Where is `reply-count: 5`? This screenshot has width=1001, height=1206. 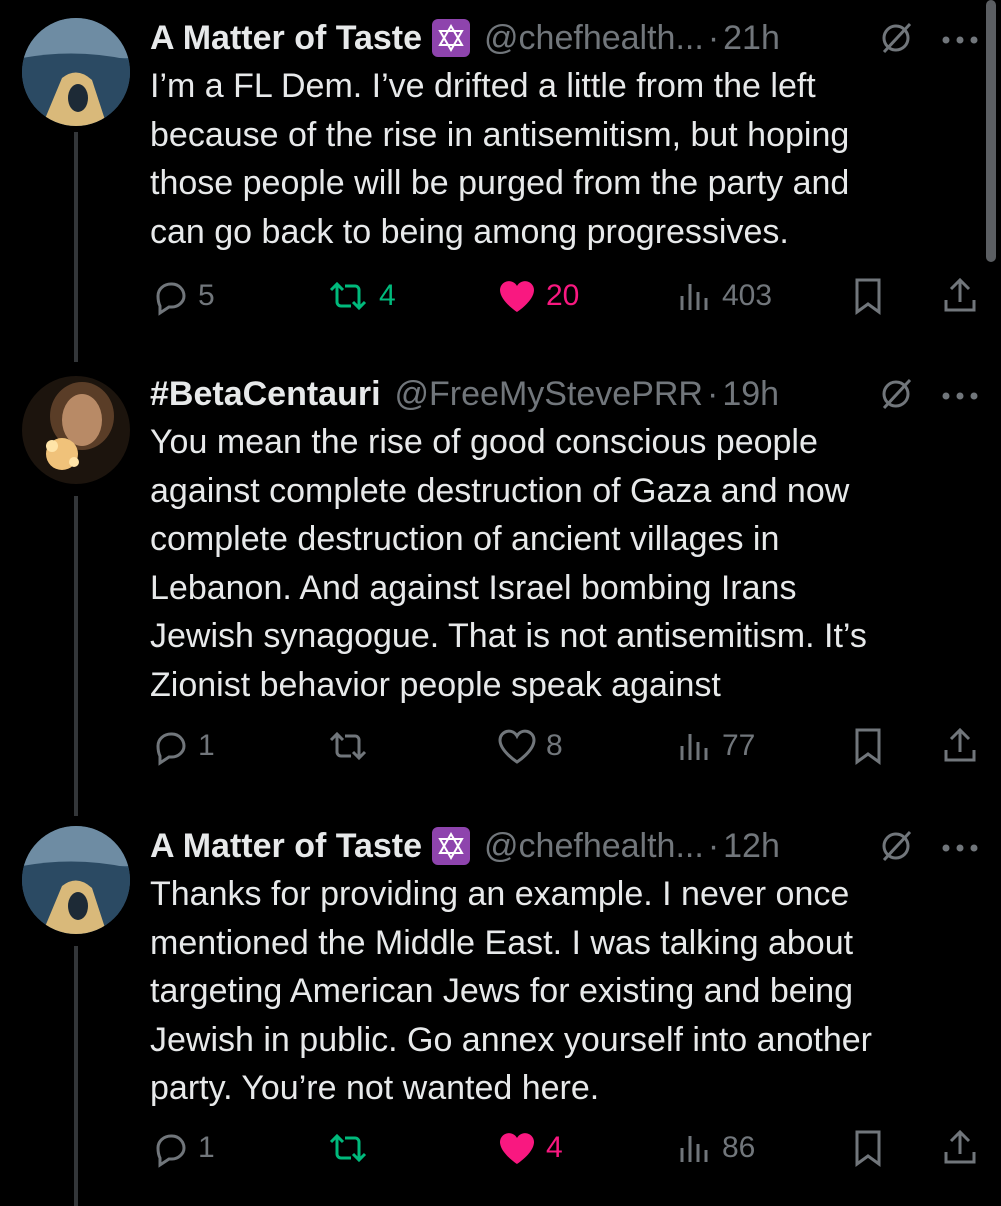
reply-count: 5 is located at coordinates (206, 295).